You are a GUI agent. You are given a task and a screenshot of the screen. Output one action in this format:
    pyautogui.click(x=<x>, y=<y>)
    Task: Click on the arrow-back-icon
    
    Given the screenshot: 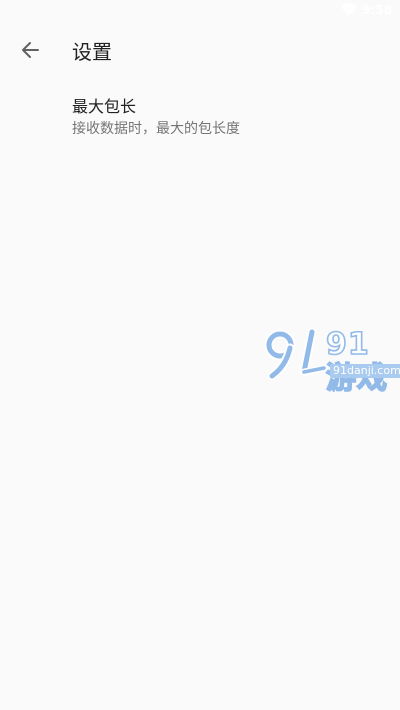 What is the action you would take?
    pyautogui.click(x=30, y=52)
    